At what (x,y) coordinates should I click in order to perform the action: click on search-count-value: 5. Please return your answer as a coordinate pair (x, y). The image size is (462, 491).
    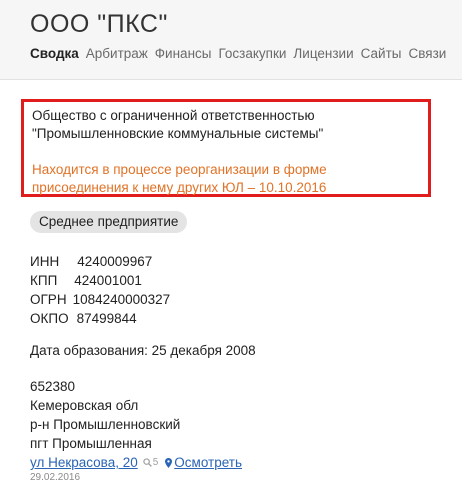
    Looking at the image, I should click on (155, 462).